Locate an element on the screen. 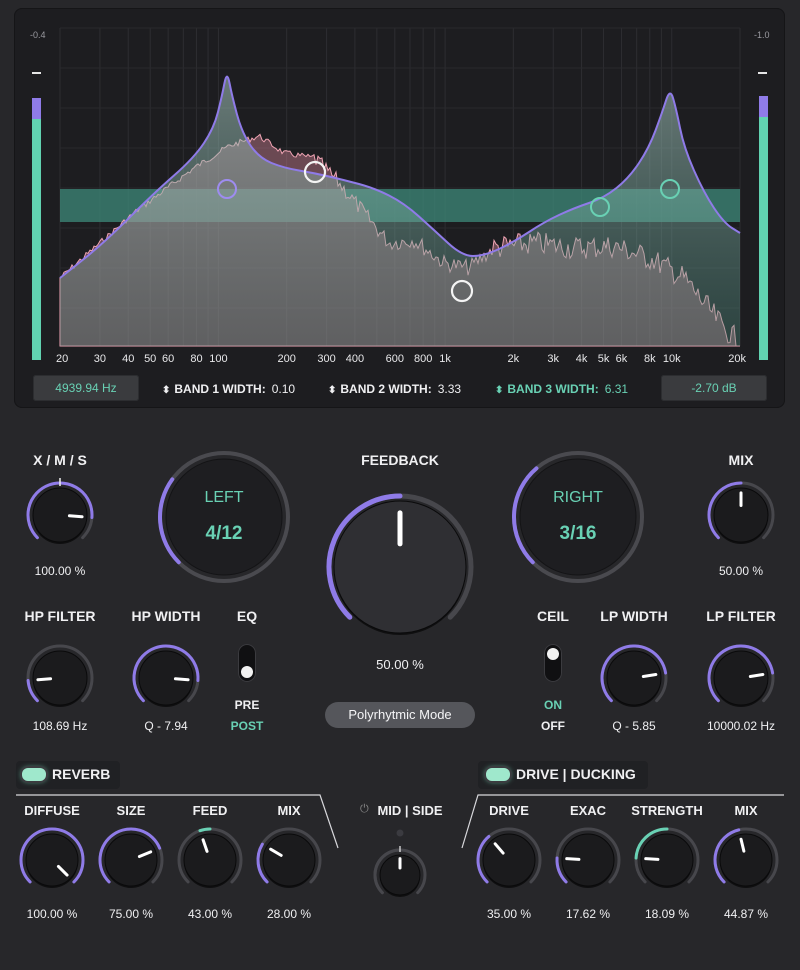 The width and height of the screenshot is (800, 970). reverb-diffuse-label: DIFFUSE is located at coordinates (52, 810).